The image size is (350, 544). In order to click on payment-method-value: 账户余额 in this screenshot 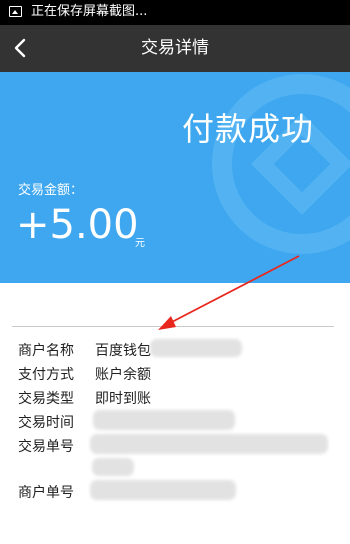, I will do `click(123, 375)`.